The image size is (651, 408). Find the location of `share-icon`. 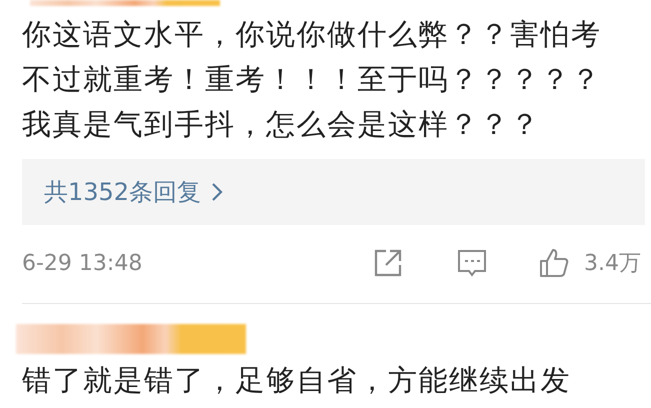

share-icon is located at coordinates (388, 263).